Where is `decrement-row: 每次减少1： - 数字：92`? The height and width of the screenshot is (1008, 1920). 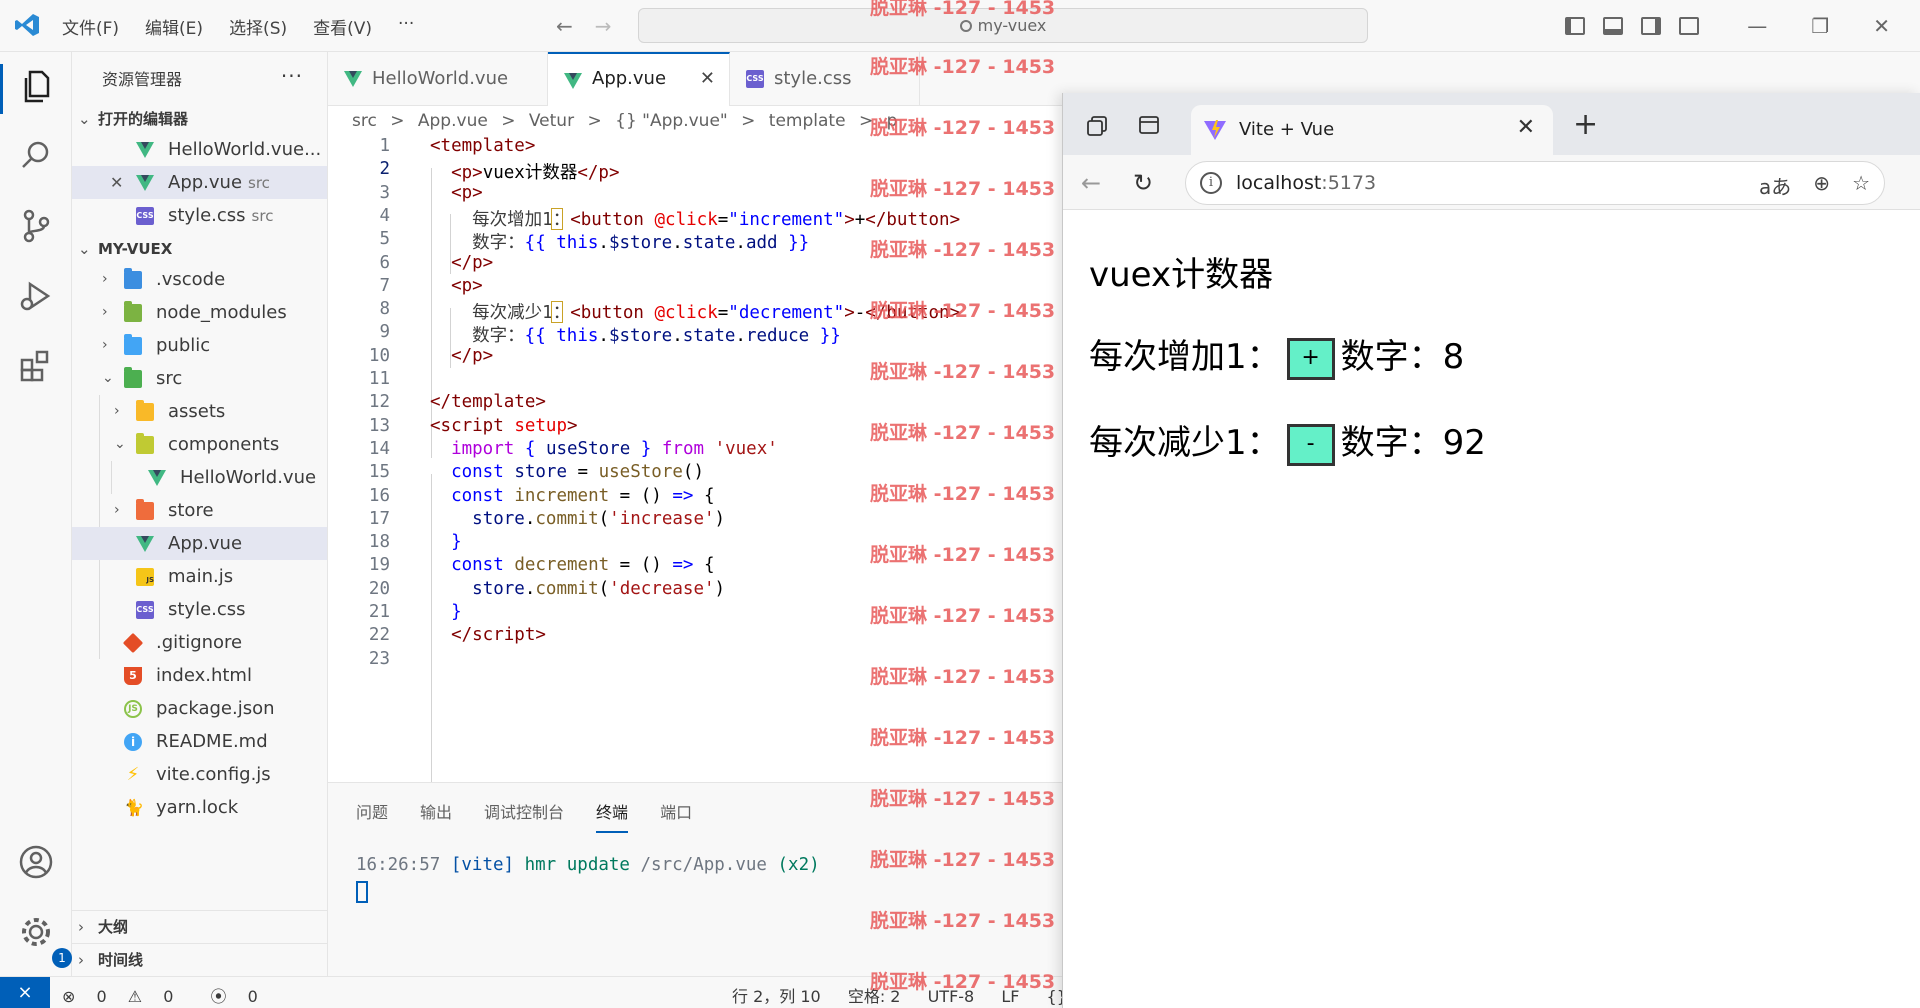 decrement-row: 每次减少1： - 数字：92 is located at coordinates (1287, 440).